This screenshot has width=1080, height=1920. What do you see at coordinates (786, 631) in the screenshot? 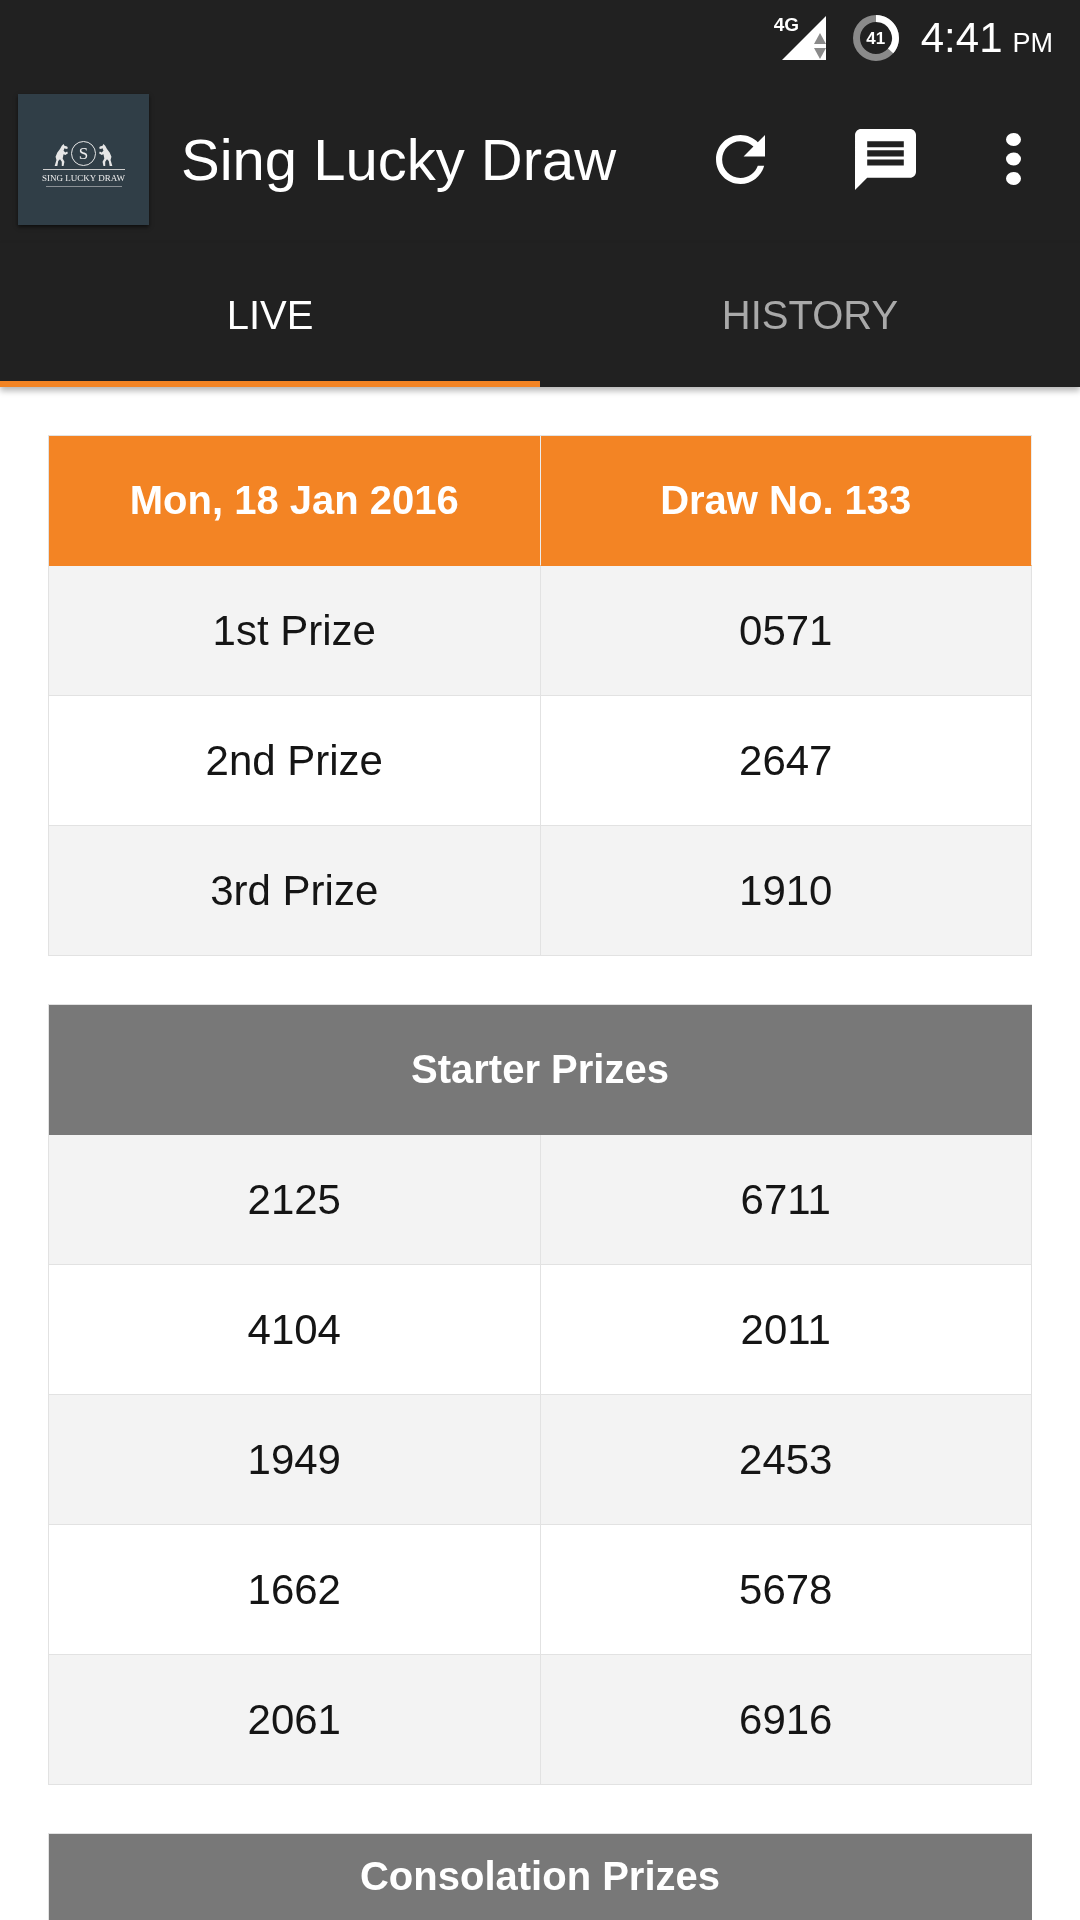
I see `table-cell: 0571` at bounding box center [786, 631].